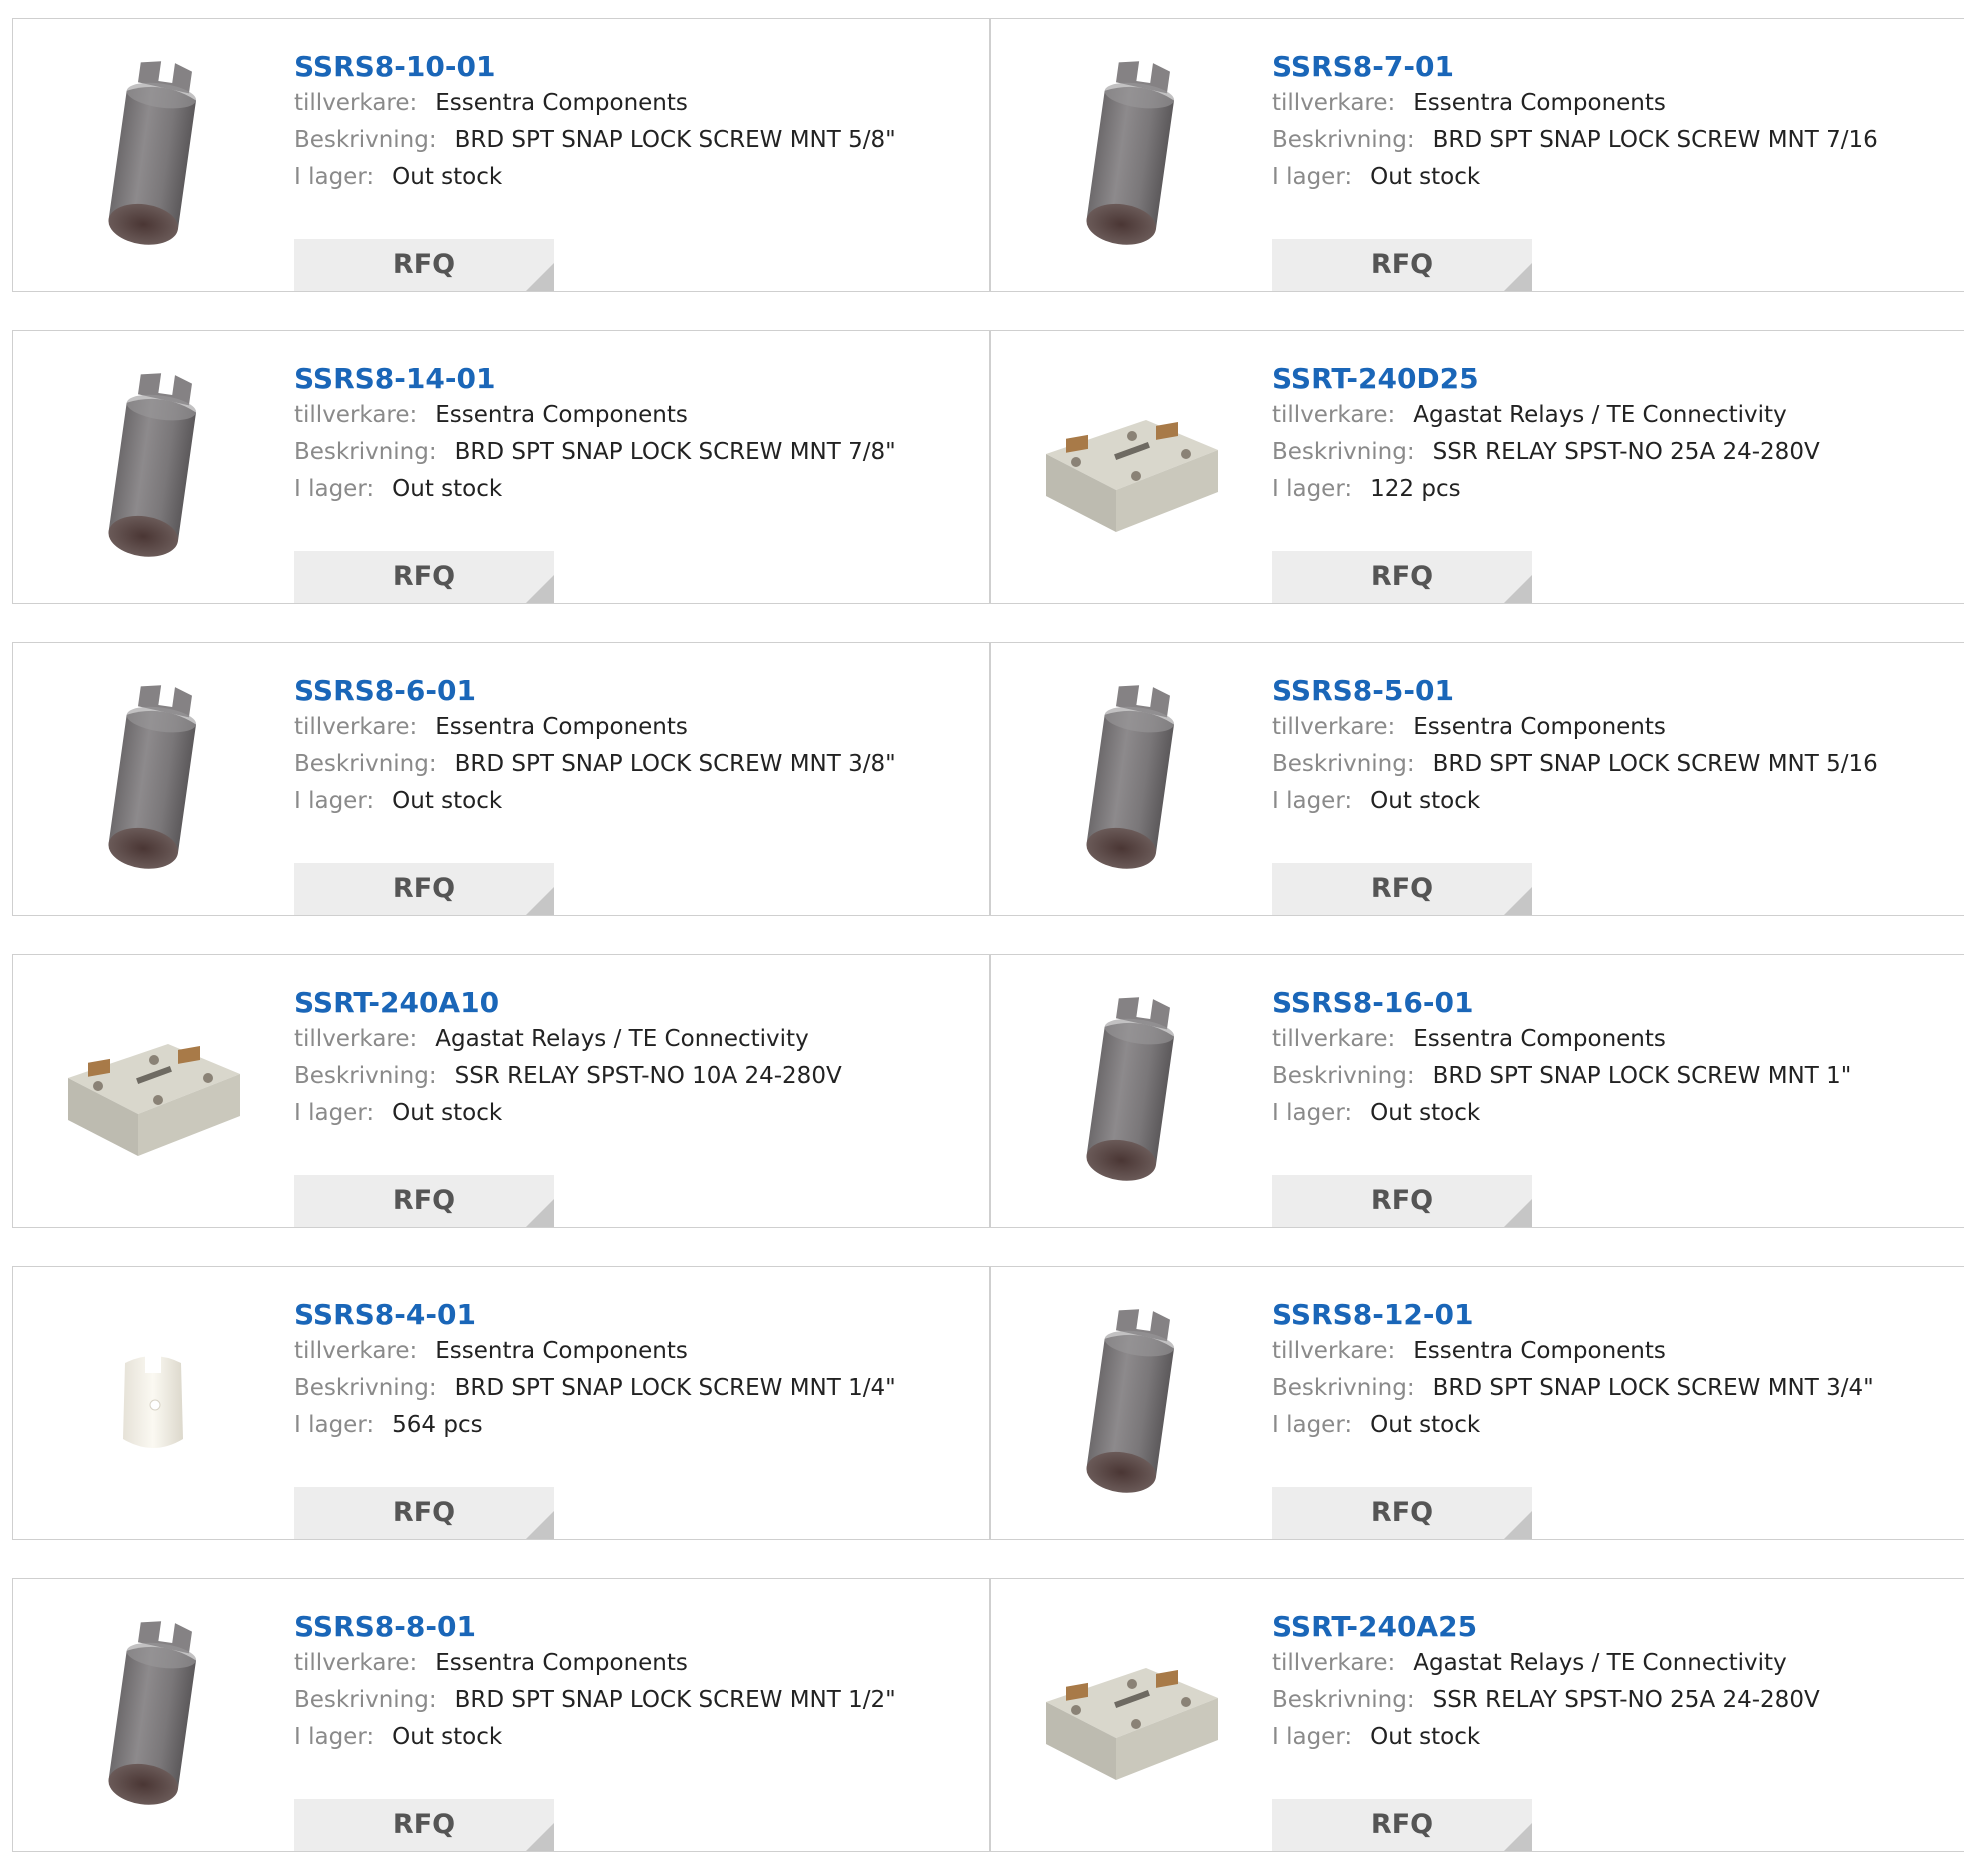  What do you see at coordinates (1612, 1003) in the screenshot?
I see `product-name-link: SSRS8-16-01` at bounding box center [1612, 1003].